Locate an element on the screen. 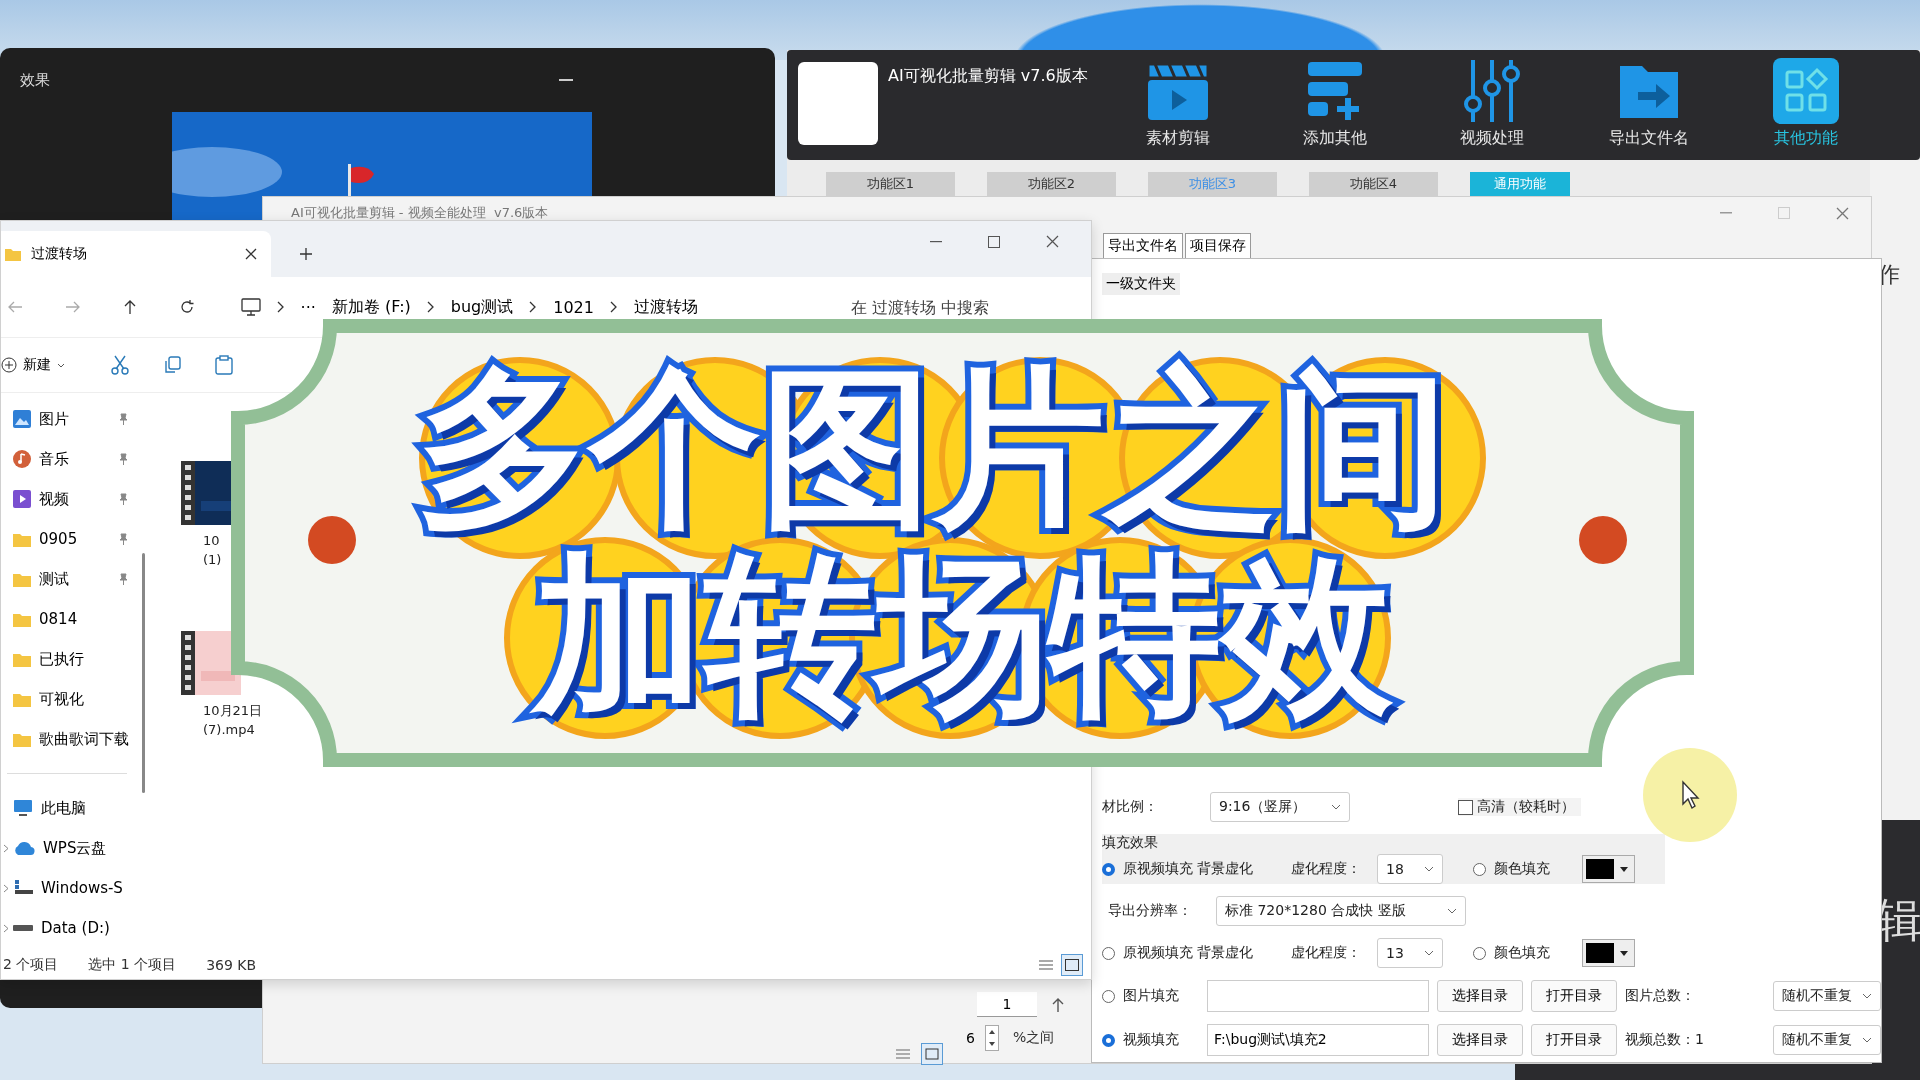 The width and height of the screenshot is (1920, 1080). nav-item: 音乐 is located at coordinates (74, 459).